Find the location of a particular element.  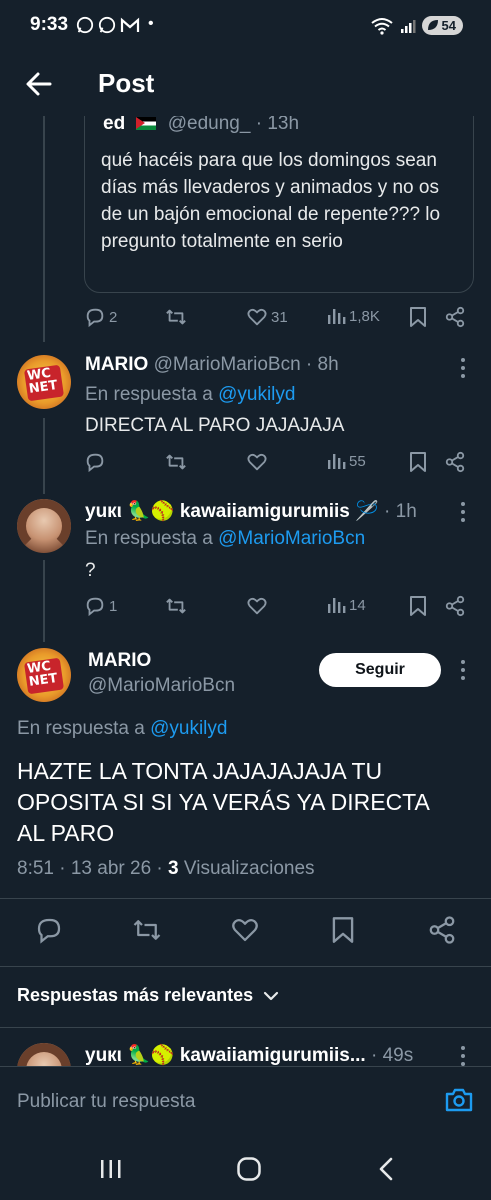

top-app-bar: Post is located at coordinates (245, 84).